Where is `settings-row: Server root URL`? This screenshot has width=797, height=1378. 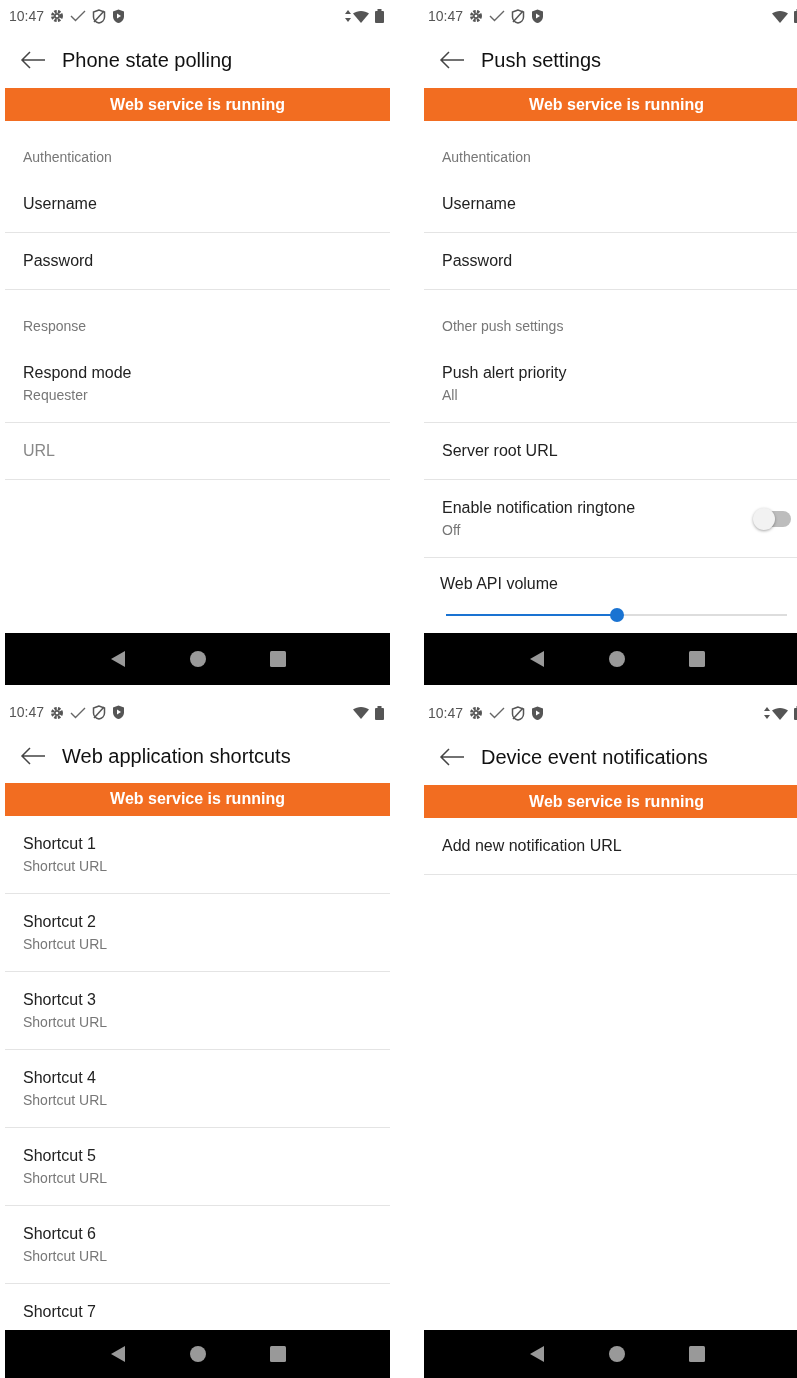 settings-row: Server root URL is located at coordinates (610, 451).